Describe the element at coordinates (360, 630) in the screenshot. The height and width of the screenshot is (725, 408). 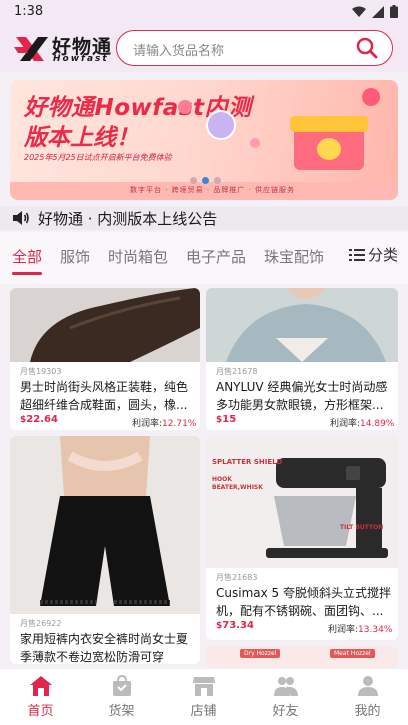
I see `profit-rate: 利润率:13.34%` at that location.